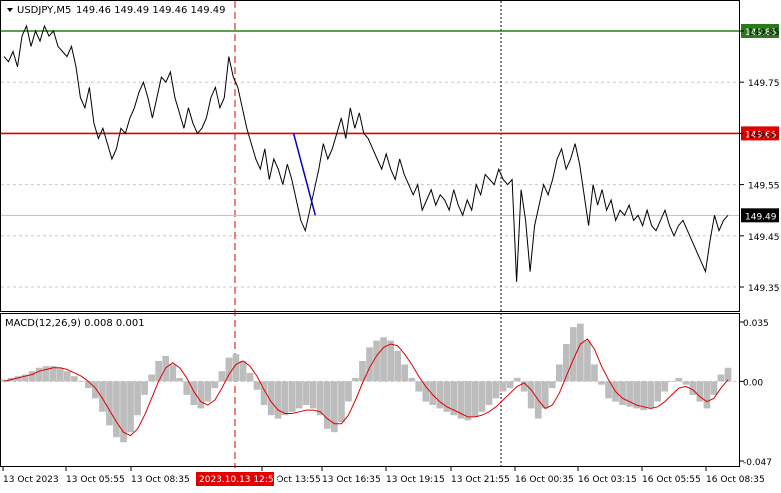 This screenshot has height=493, width=781. Describe the element at coordinates (757, 463) in the screenshot. I see `macd-axis-label: -0.047` at that location.